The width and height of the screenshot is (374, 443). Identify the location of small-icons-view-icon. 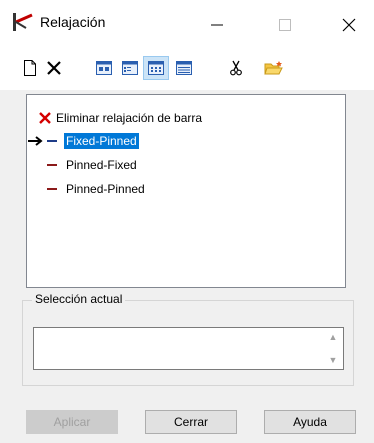
(130, 68).